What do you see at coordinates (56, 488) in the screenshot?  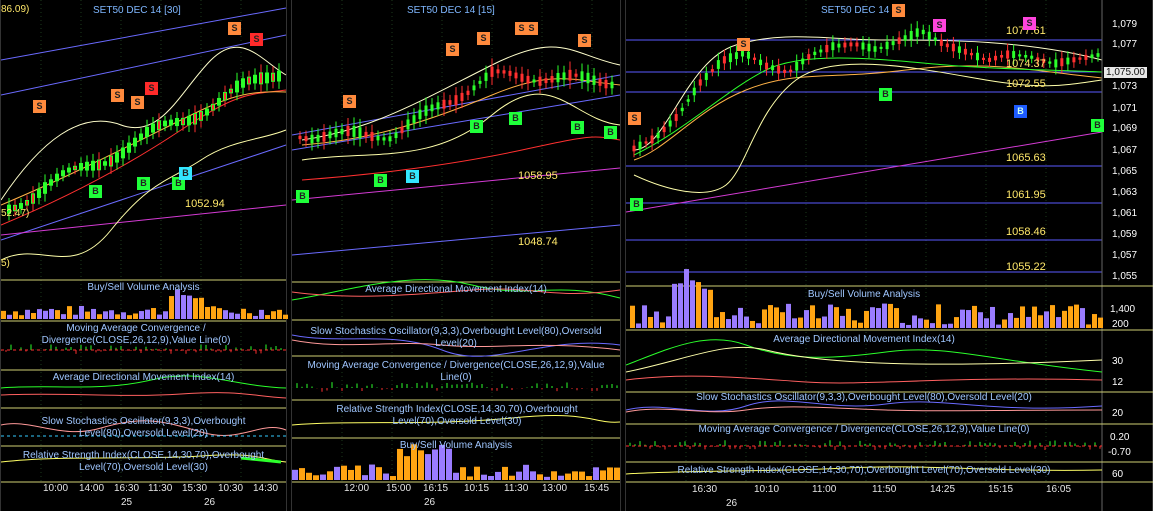 I see `x-tick: 10:00` at bounding box center [56, 488].